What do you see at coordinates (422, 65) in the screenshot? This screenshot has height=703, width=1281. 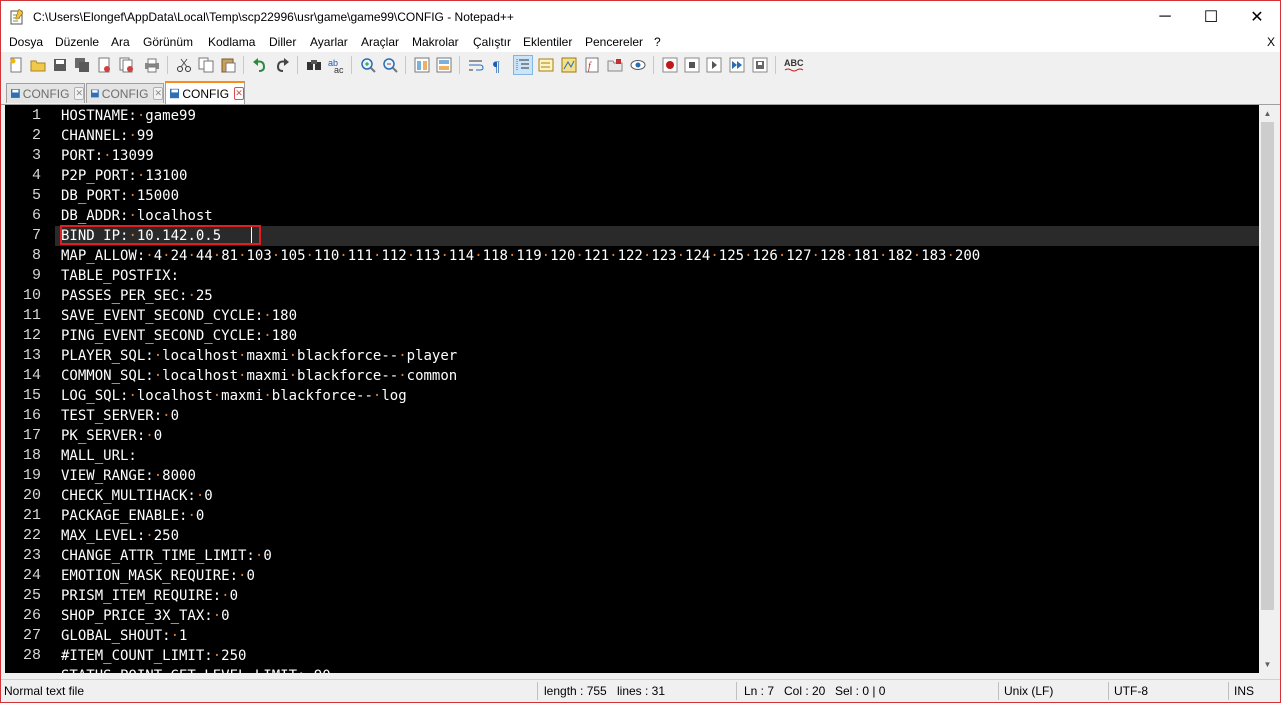 I see `sync-vertical-icon` at bounding box center [422, 65].